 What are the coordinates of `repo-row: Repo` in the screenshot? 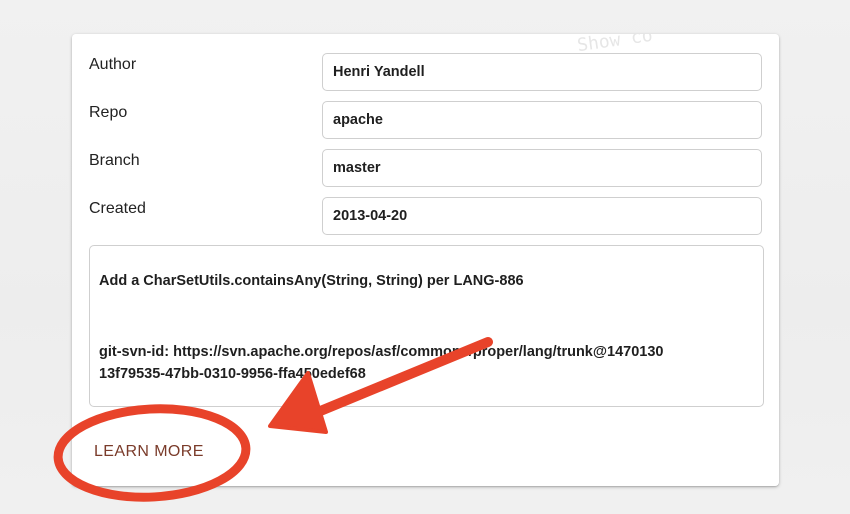 It's located at (425, 121).